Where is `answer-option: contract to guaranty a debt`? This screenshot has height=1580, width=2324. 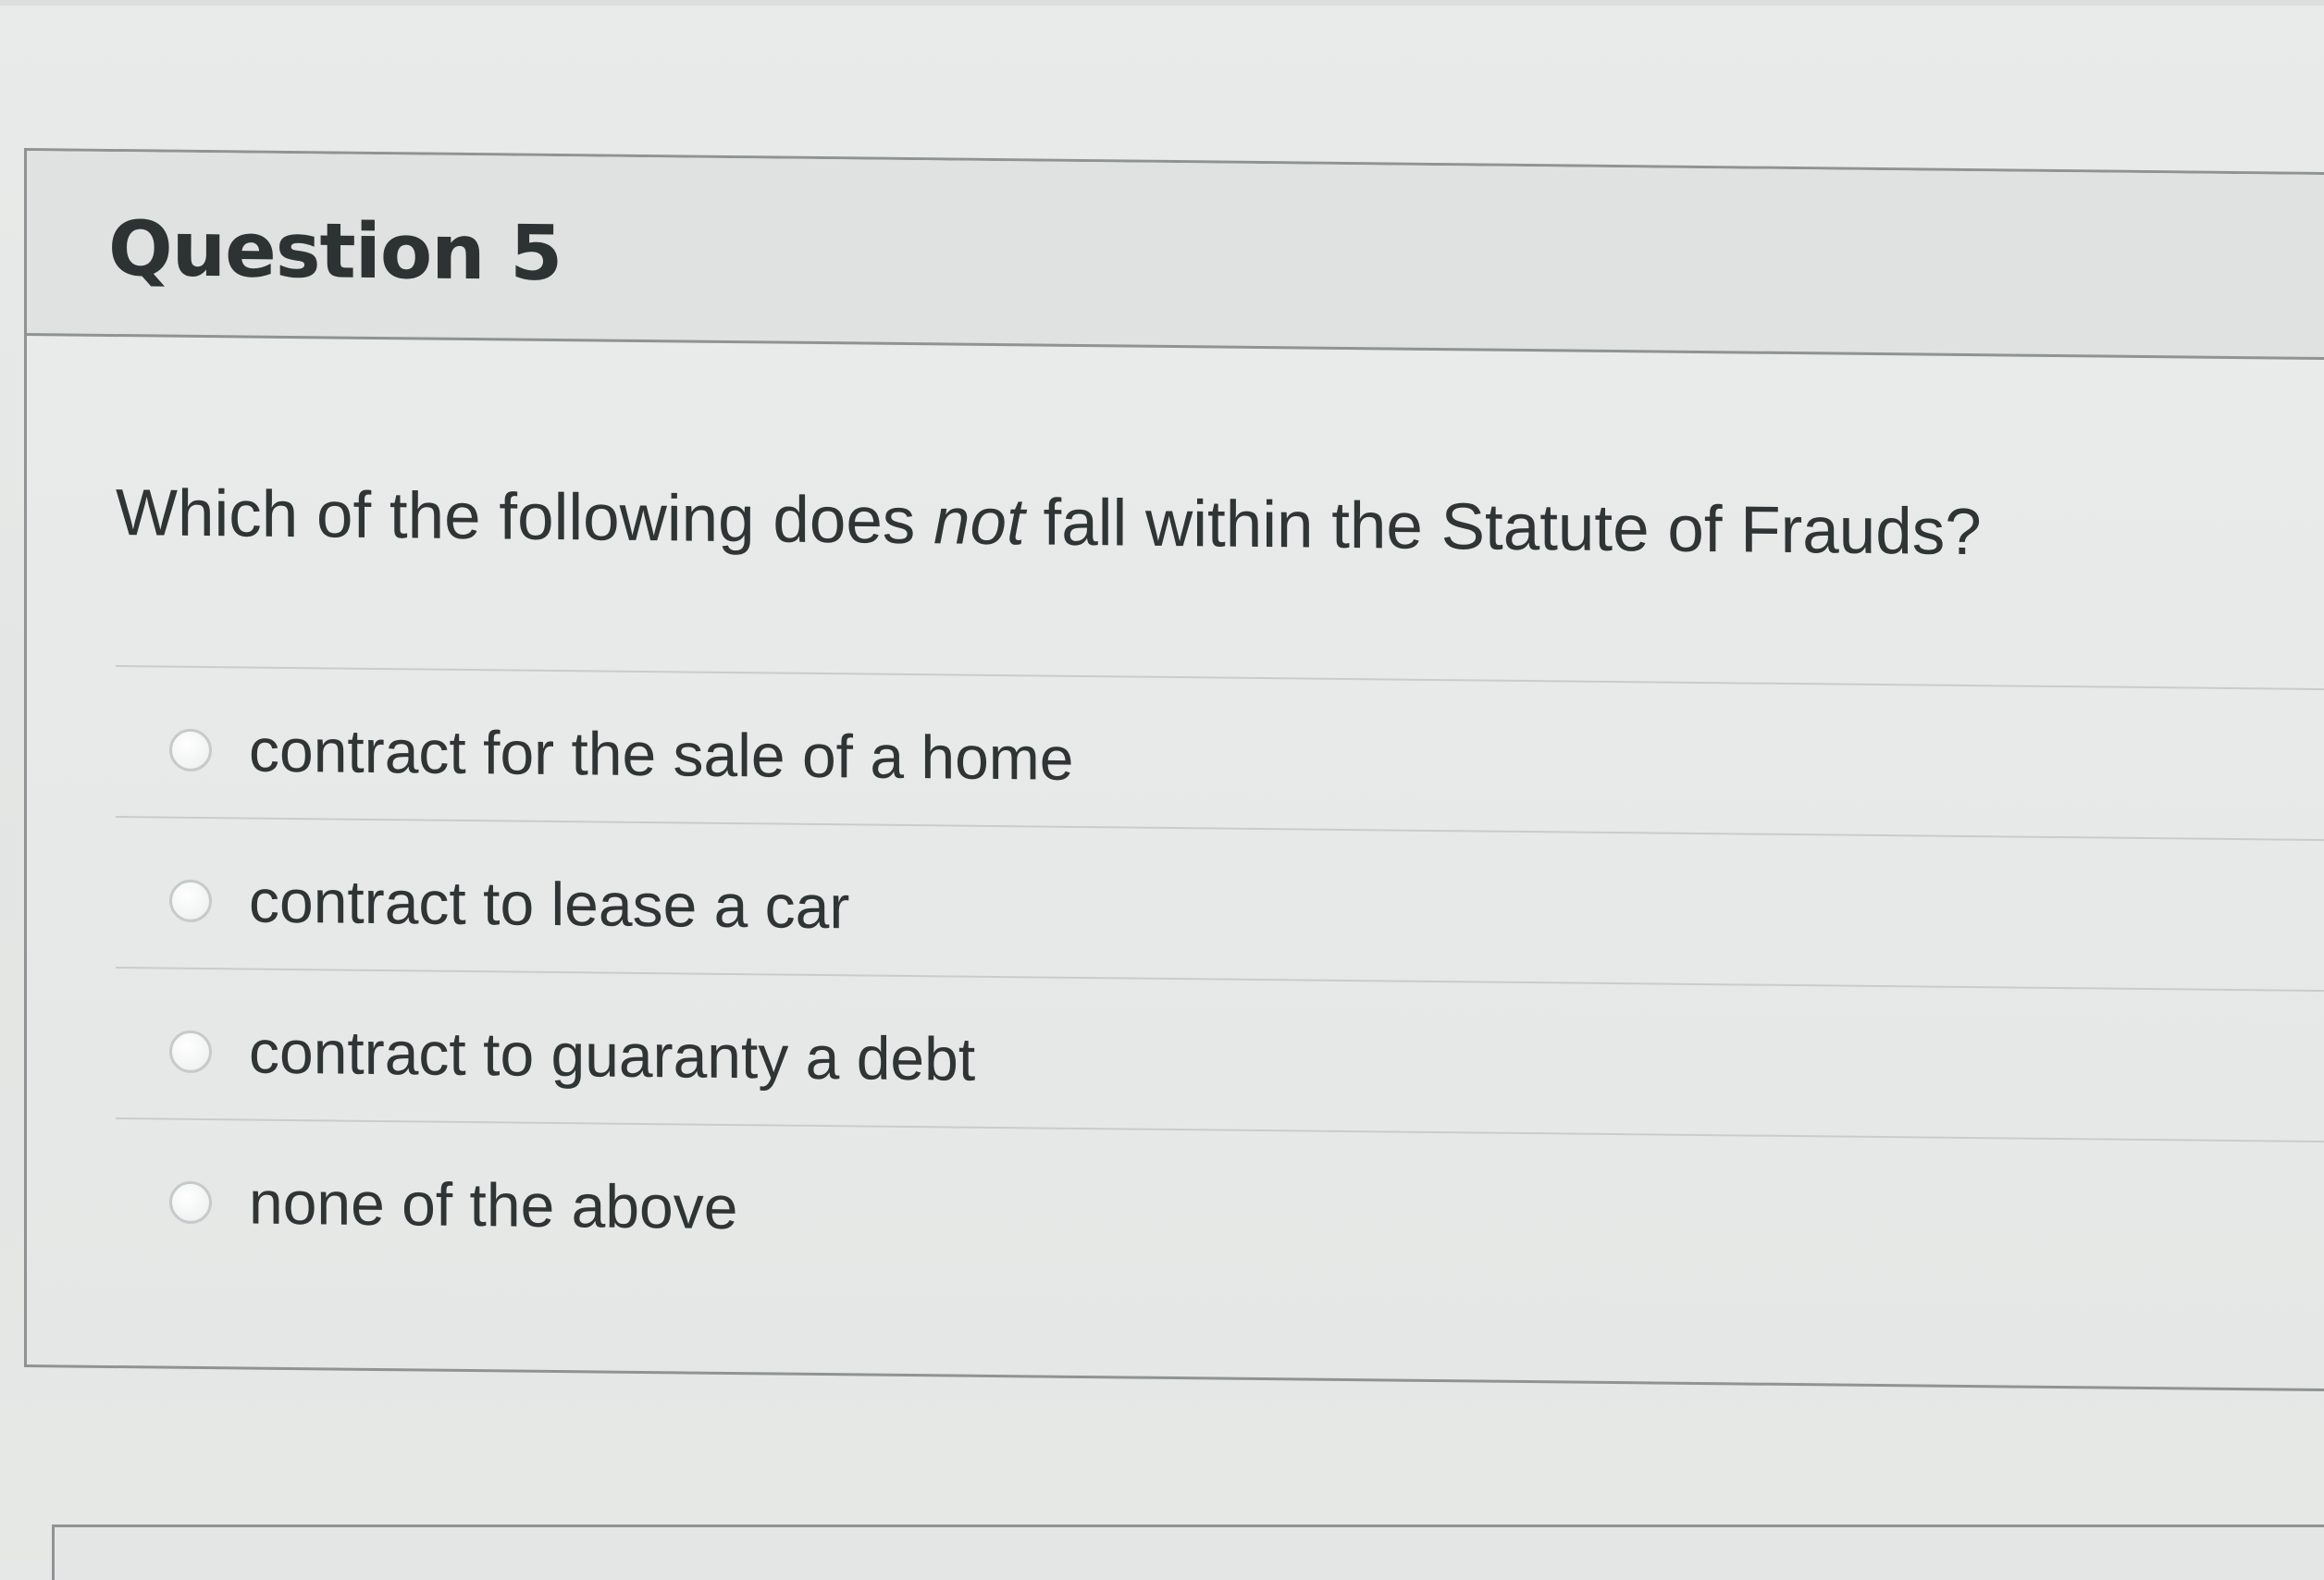 answer-option: contract to guaranty a debt is located at coordinates (1220, 1056).